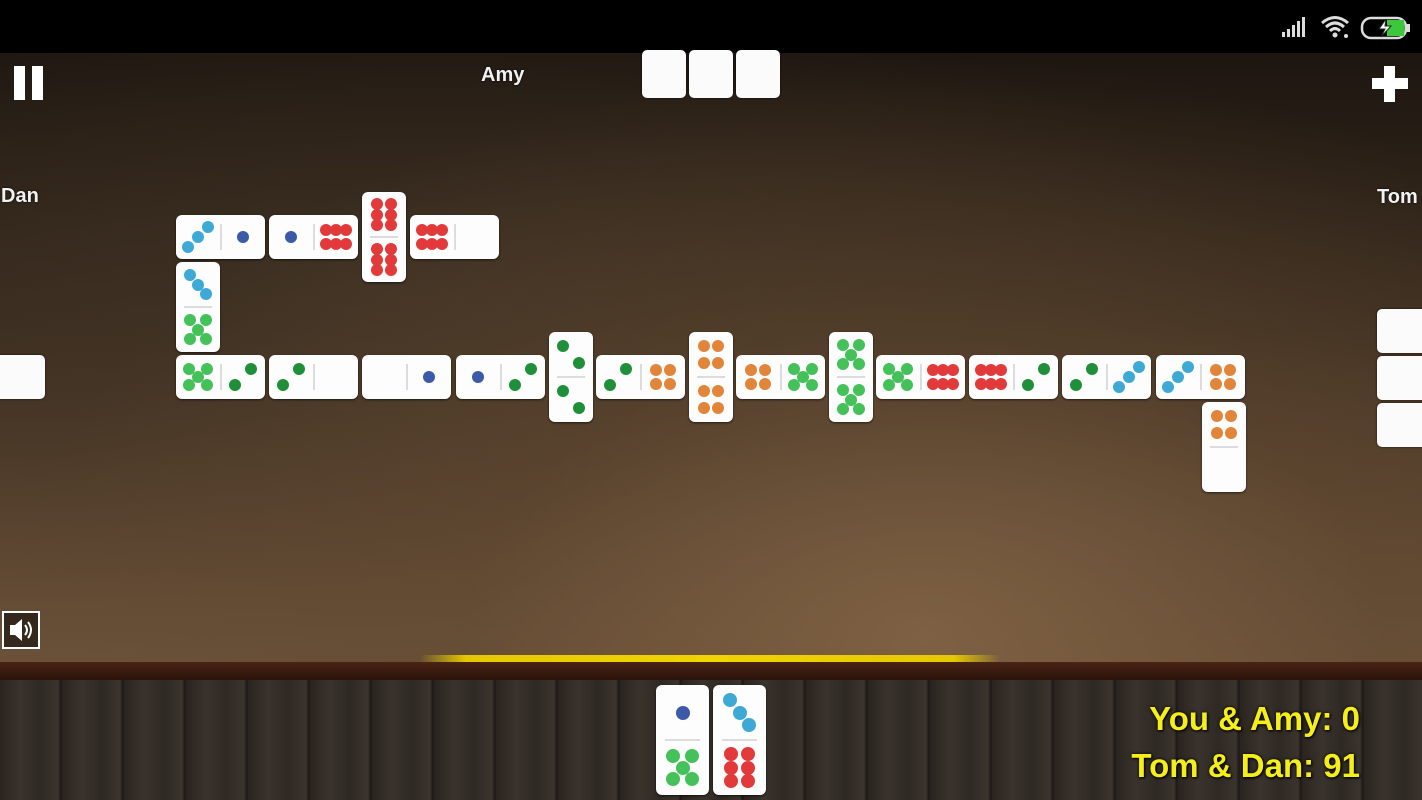 This screenshot has height=800, width=1422. What do you see at coordinates (1385, 28) in the screenshot?
I see `battery-charging-icon` at bounding box center [1385, 28].